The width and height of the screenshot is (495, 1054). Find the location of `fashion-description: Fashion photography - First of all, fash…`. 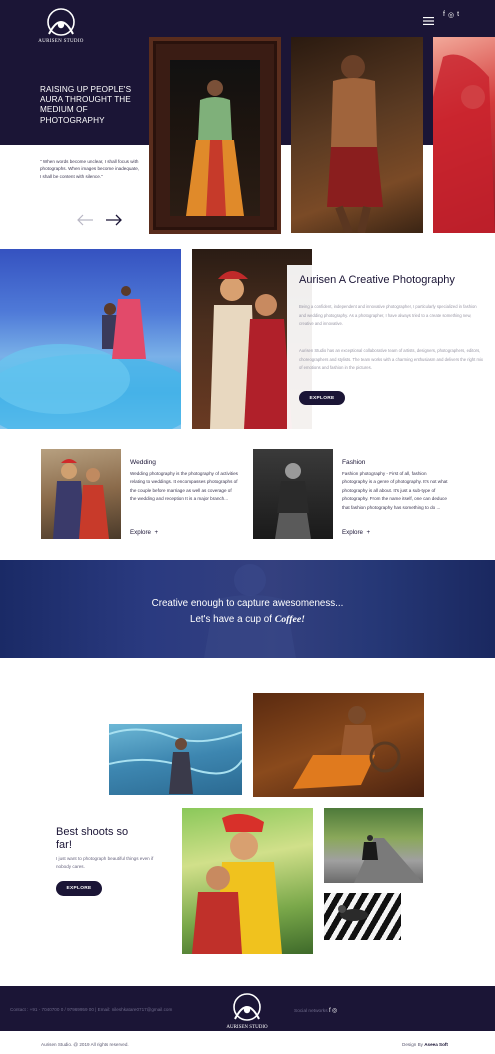

fashion-description: Fashion photography - First of all, fash… is located at coordinates (395, 490).